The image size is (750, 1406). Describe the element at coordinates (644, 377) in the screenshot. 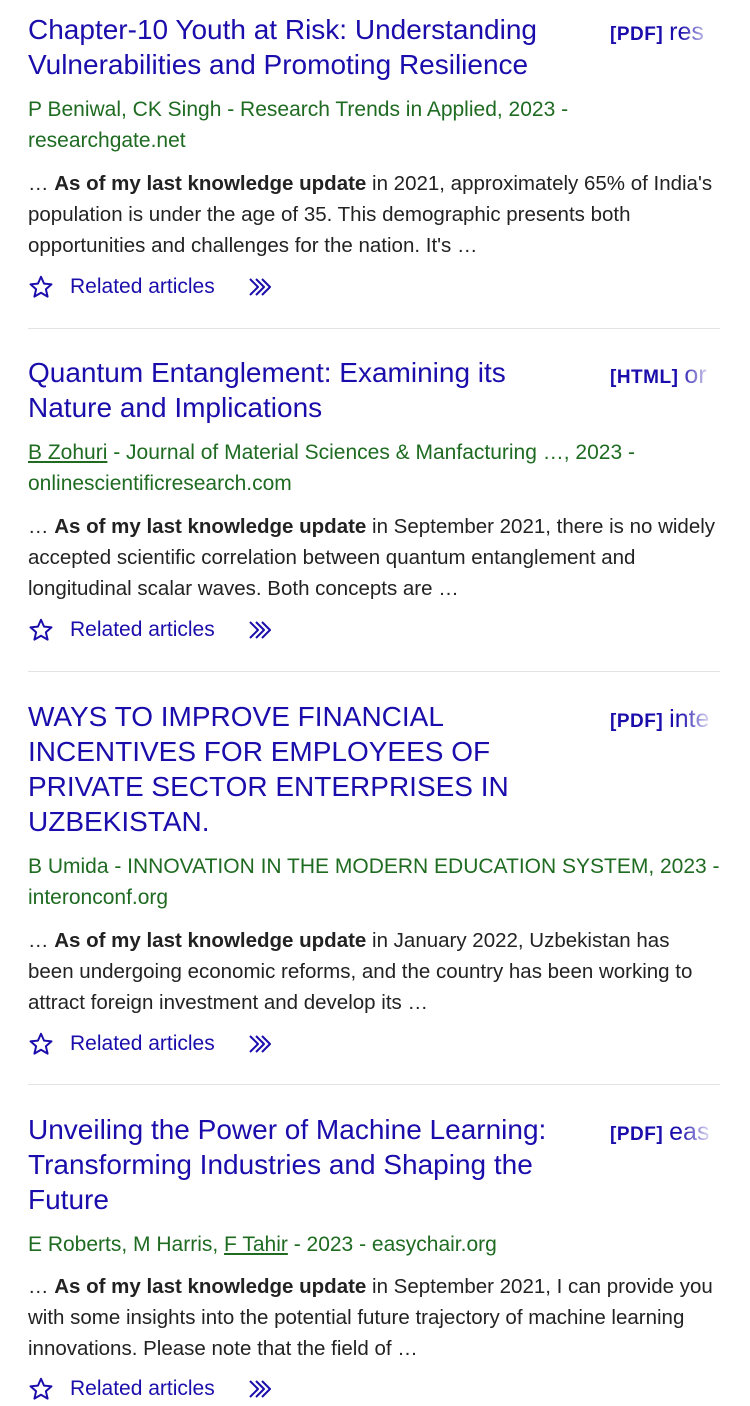

I see `doc-type-badge: [HTML]` at that location.